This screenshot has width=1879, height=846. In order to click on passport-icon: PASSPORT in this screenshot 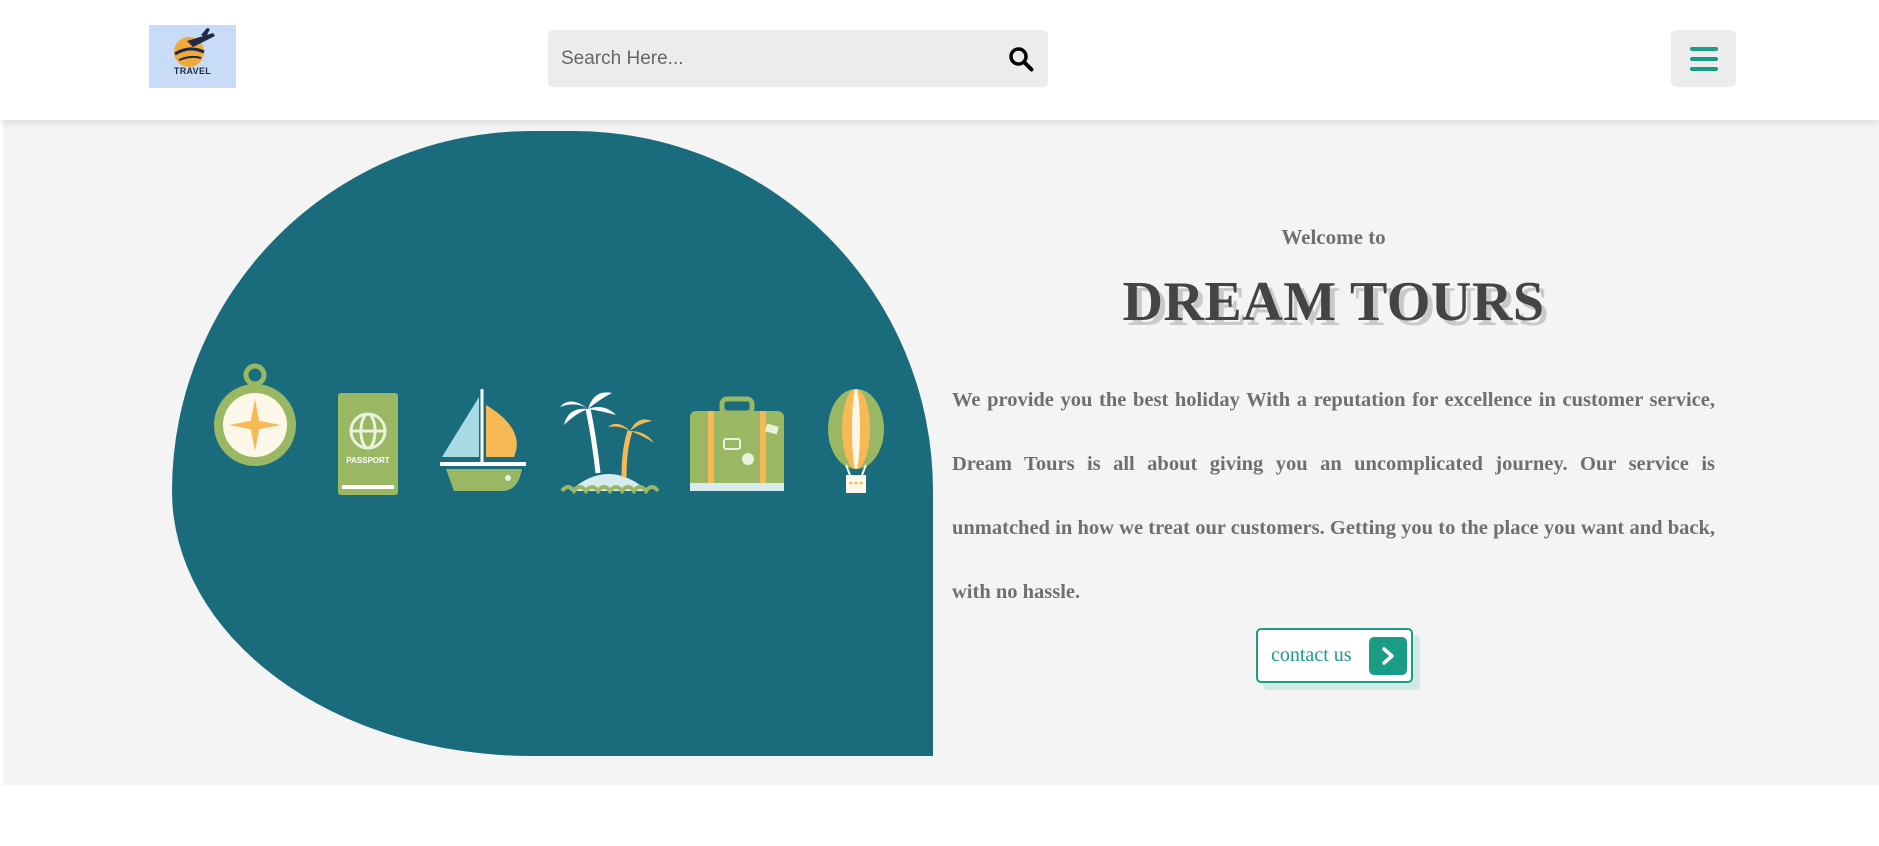, I will do `click(368, 444)`.